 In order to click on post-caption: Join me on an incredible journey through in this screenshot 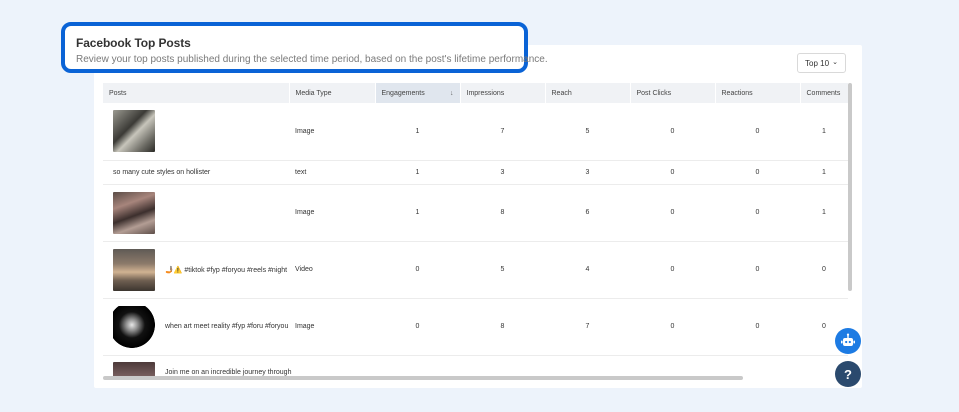, I will do `click(228, 372)`.